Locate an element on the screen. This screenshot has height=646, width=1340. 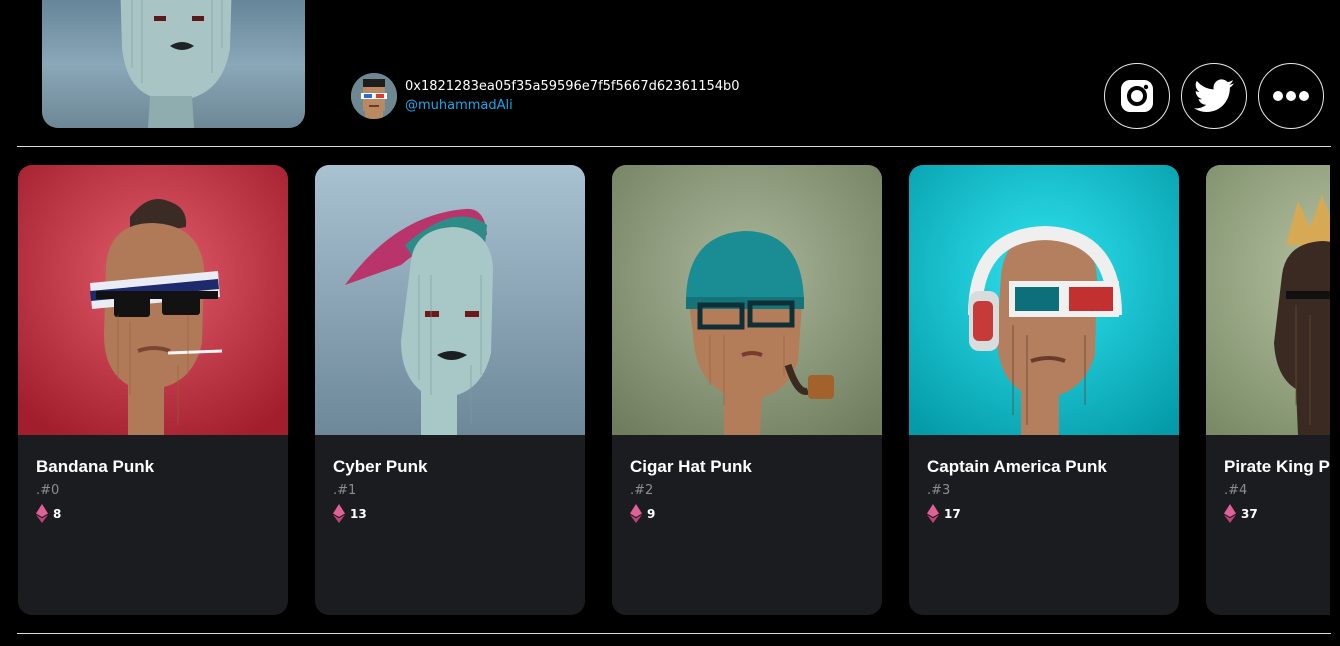
card-id: .#1 is located at coordinates (345, 490).